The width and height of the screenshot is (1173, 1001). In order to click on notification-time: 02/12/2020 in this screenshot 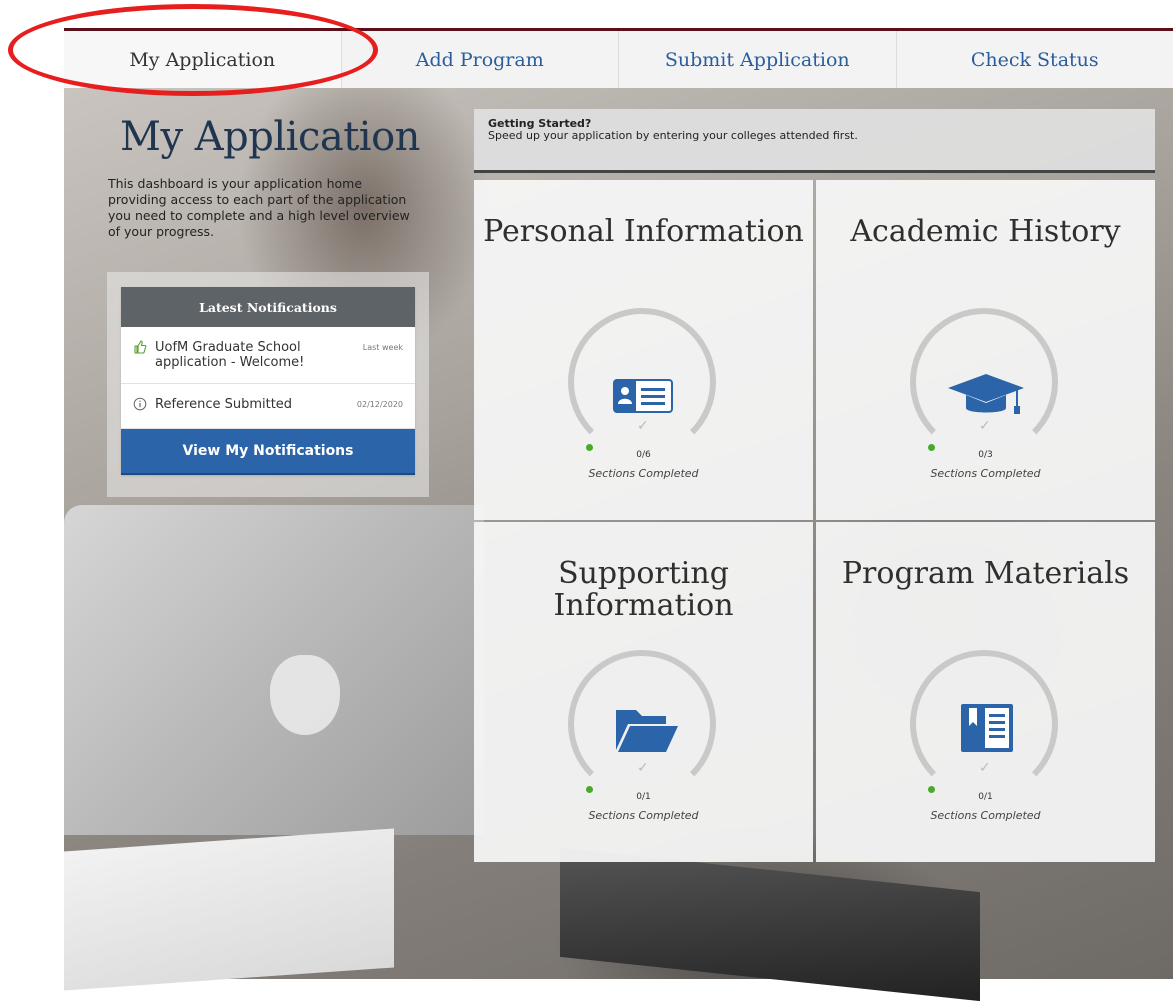, I will do `click(380, 404)`.